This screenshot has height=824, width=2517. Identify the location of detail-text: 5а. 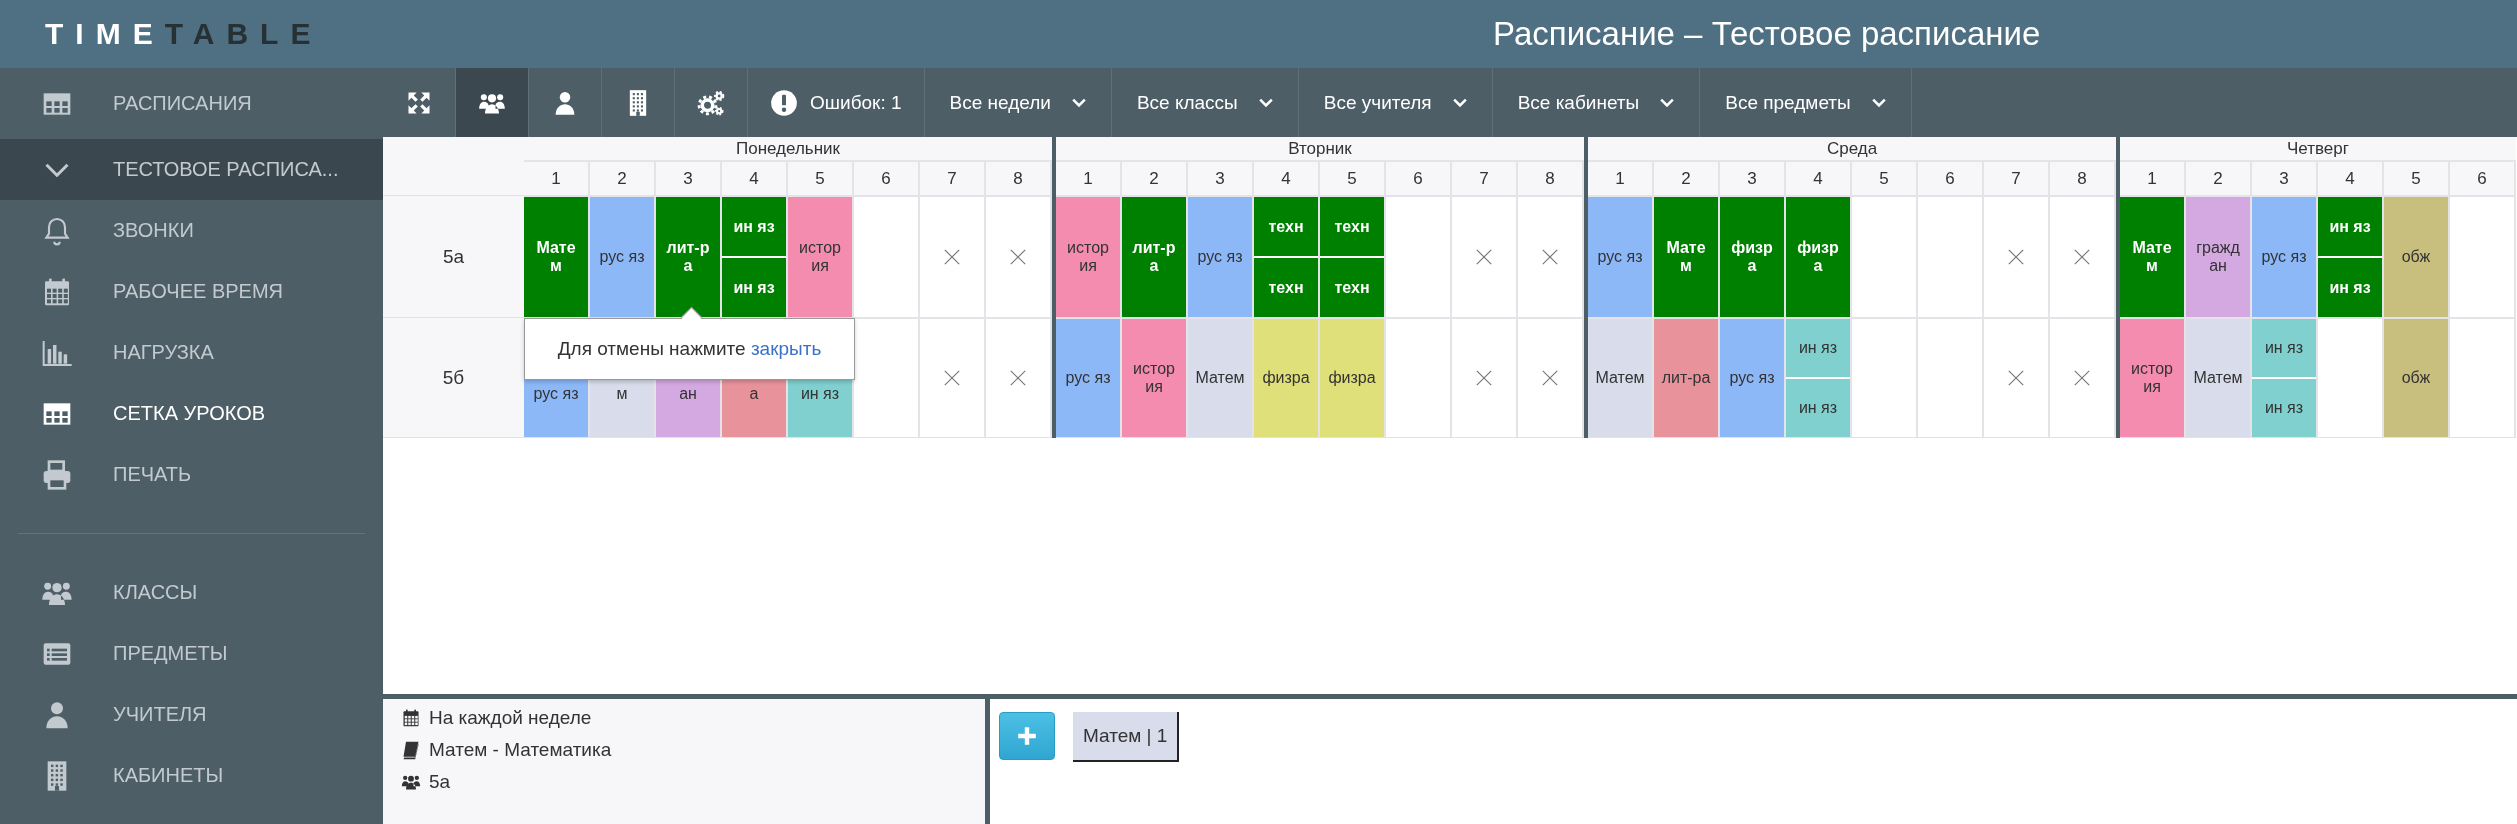
(440, 782).